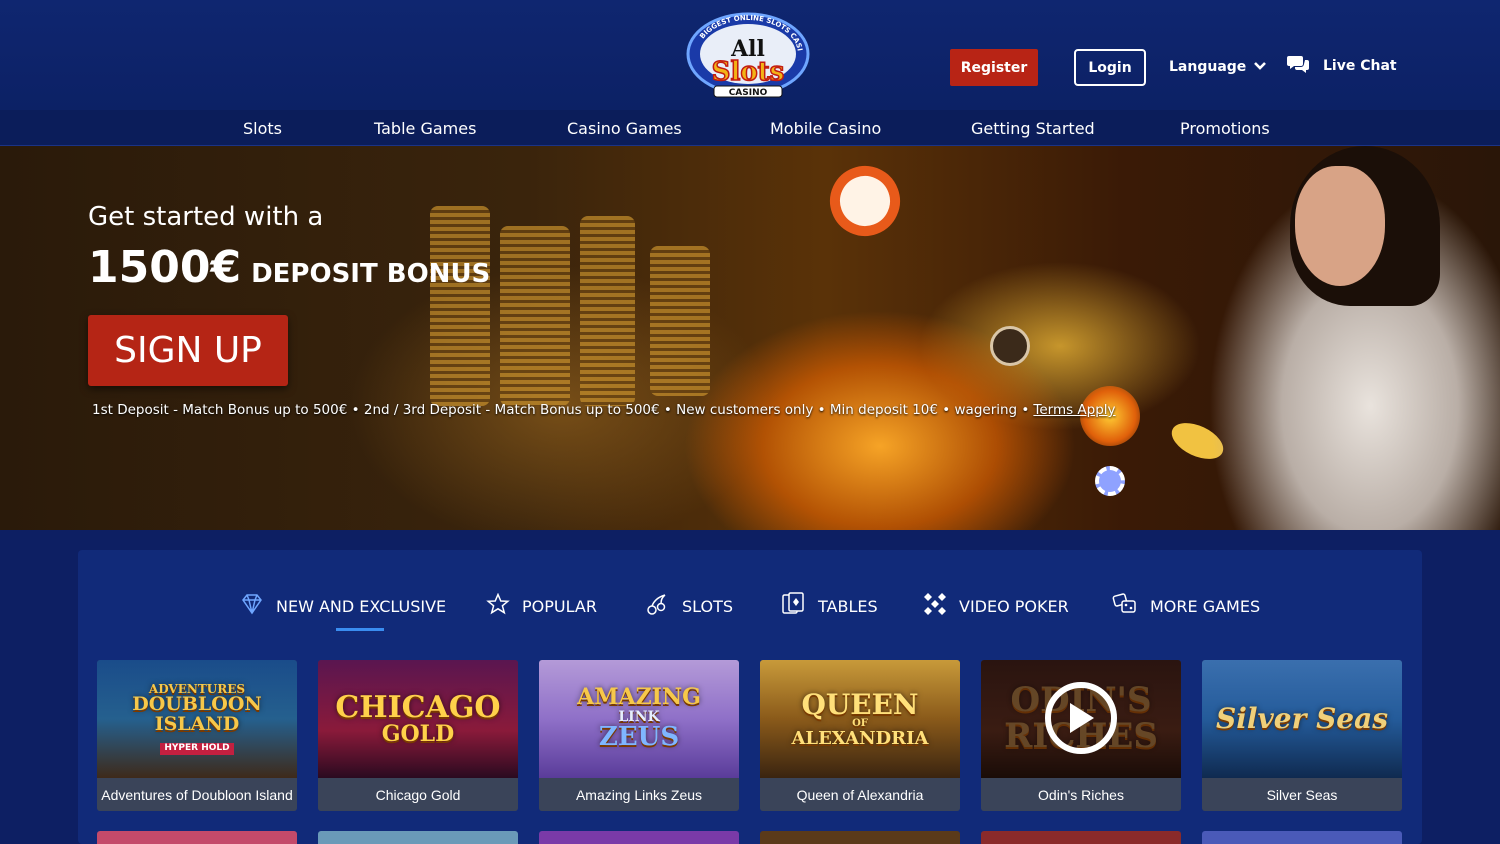 Image resolution: width=1500 pixels, height=844 pixels. Describe the element at coordinates (252, 606) in the screenshot. I see `diamond-icon` at that location.